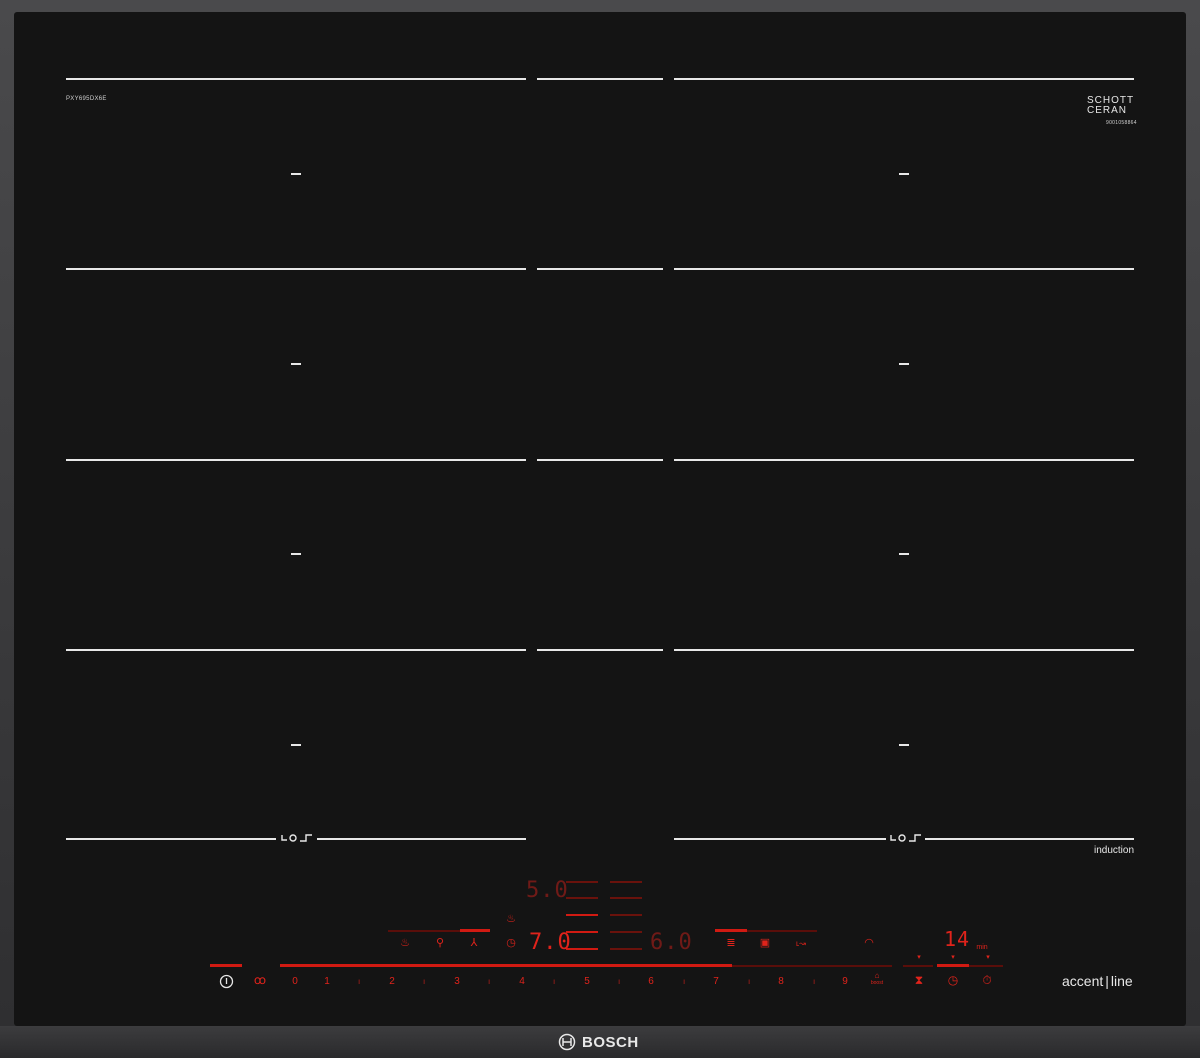  What do you see at coordinates (1083, 981) in the screenshot?
I see `series-logo-part1: accent` at bounding box center [1083, 981].